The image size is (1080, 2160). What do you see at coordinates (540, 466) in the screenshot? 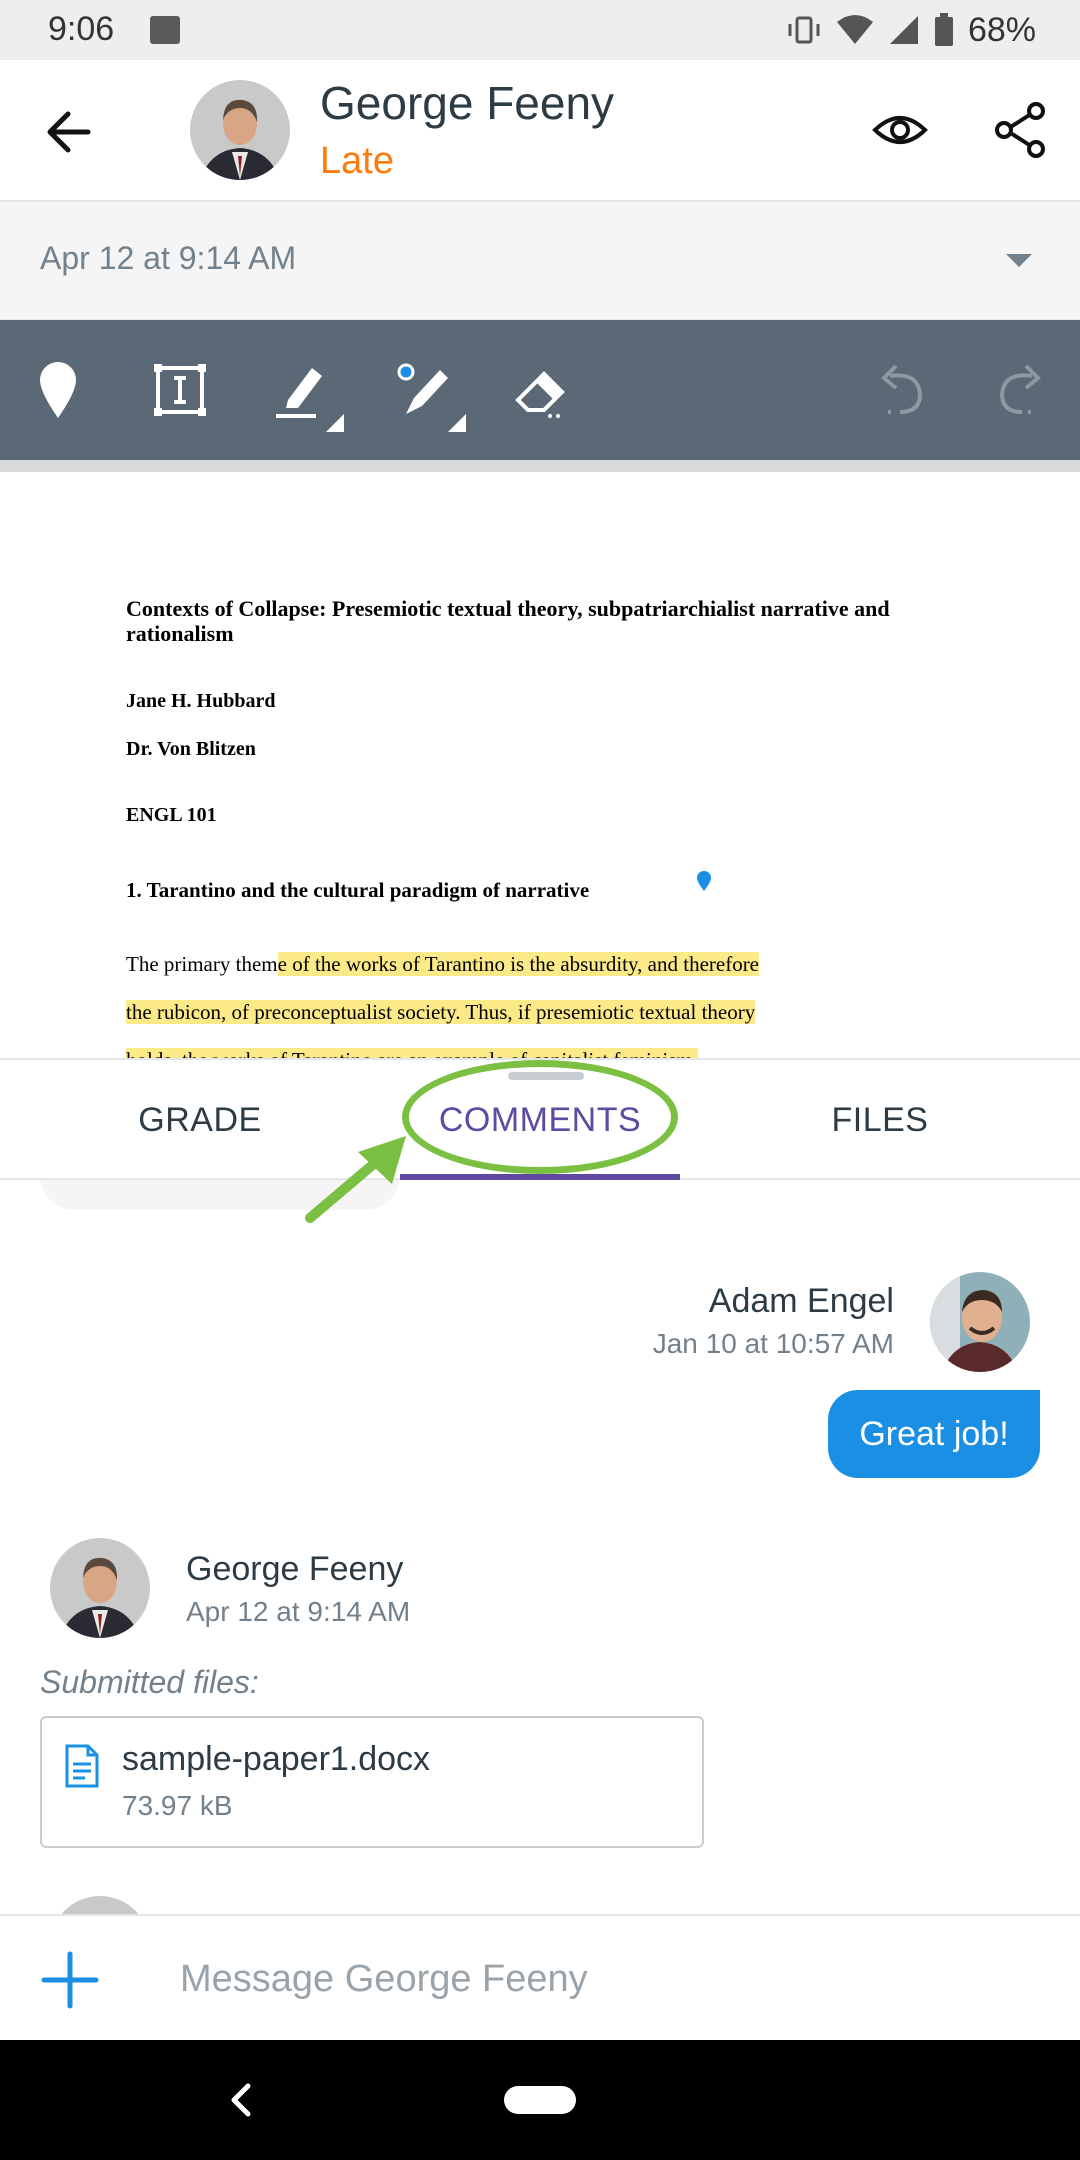
I see `toolbar-divider` at bounding box center [540, 466].